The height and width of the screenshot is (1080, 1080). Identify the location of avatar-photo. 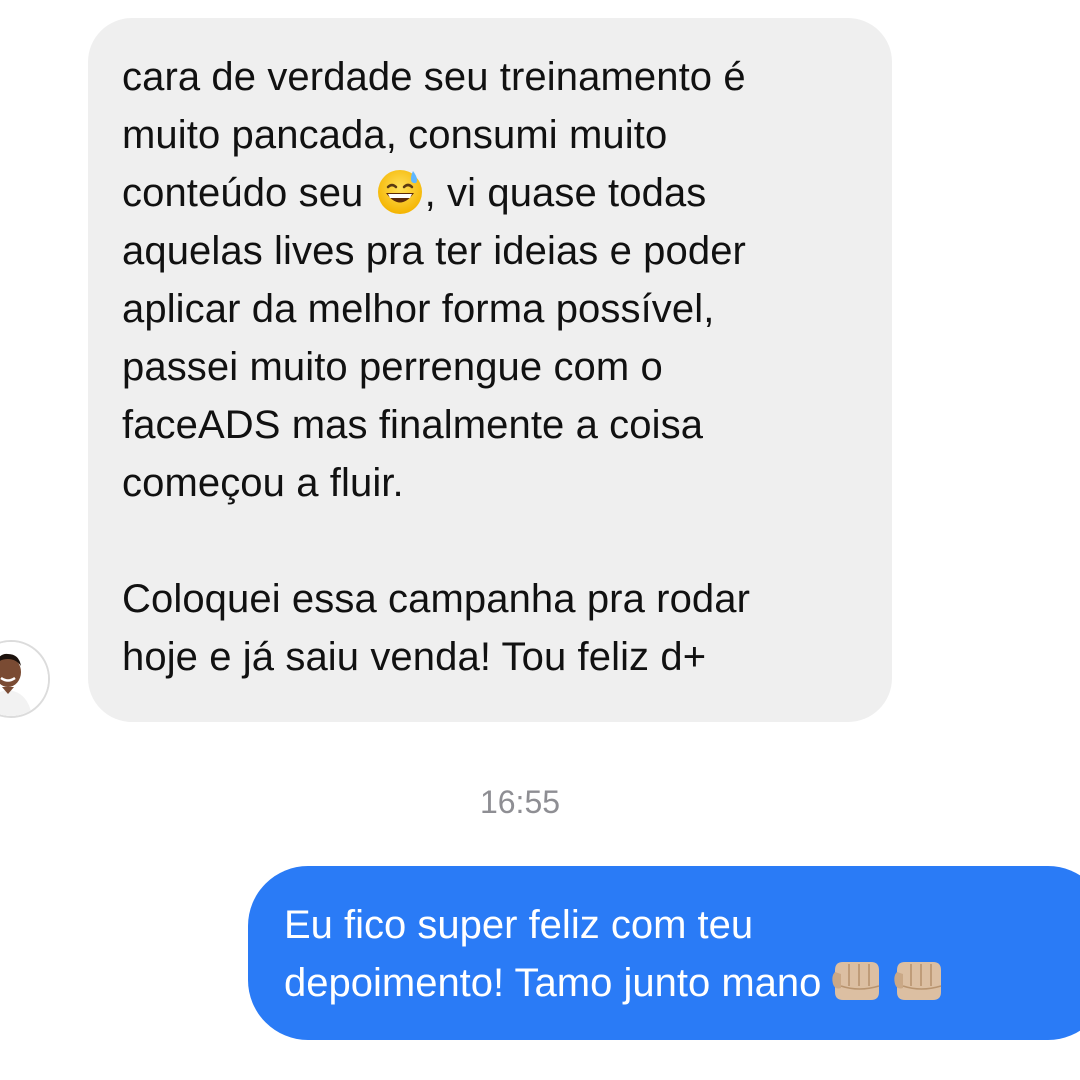
(24, 679).